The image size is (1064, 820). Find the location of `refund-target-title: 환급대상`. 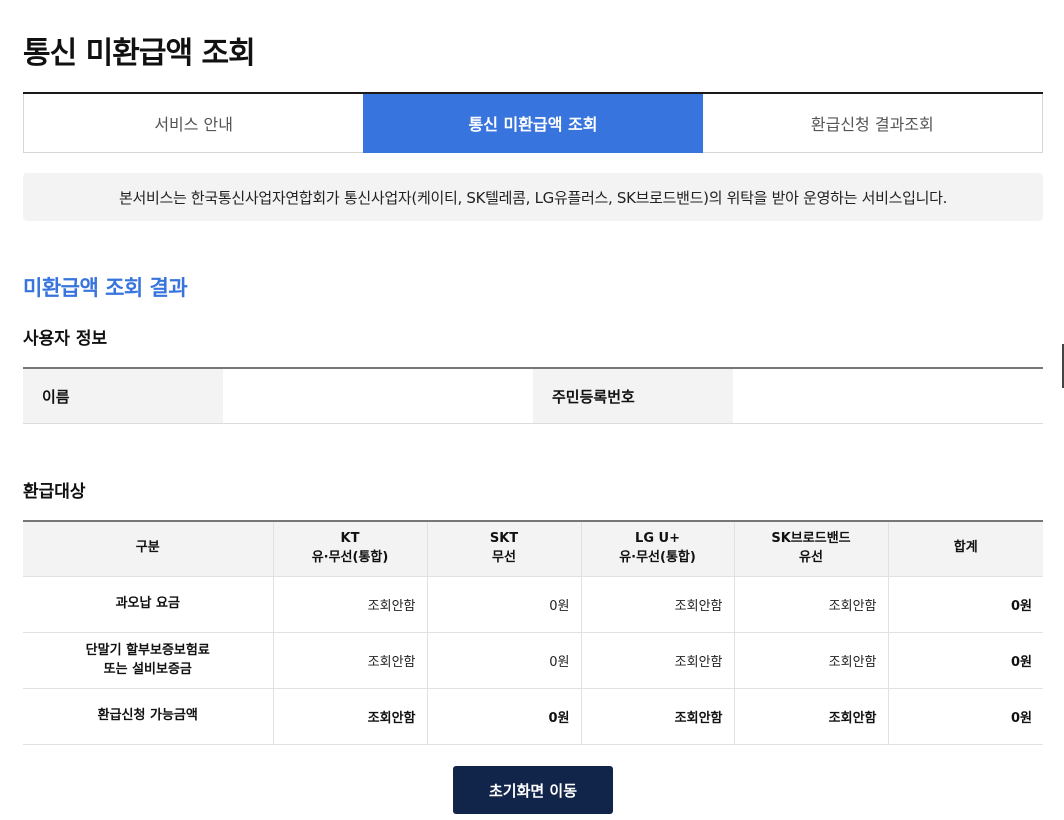

refund-target-title: 환급대상 is located at coordinates (54, 492).